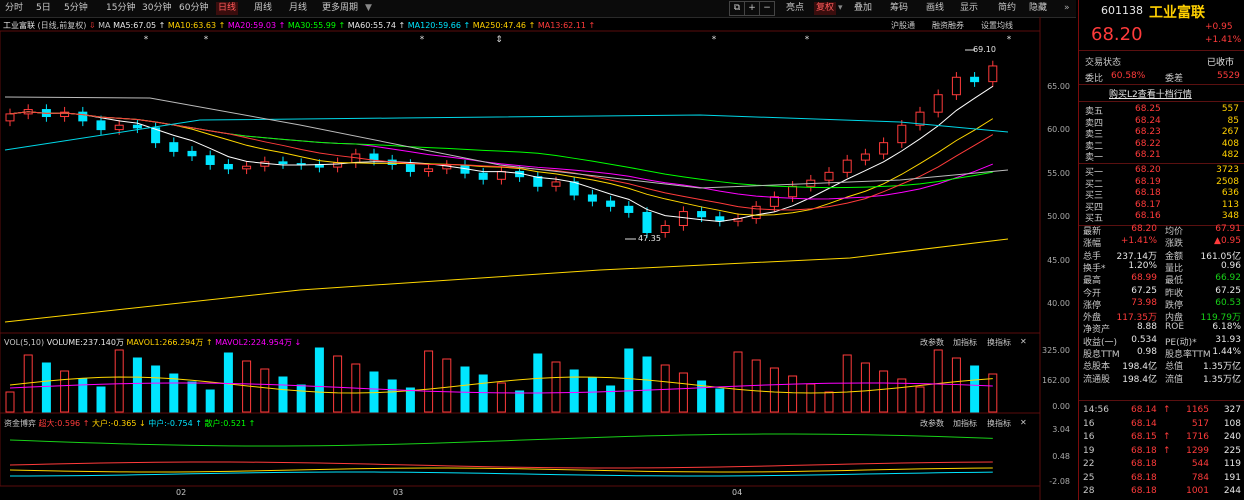 The width and height of the screenshot is (1244, 500). Describe the element at coordinates (1148, 120) in the screenshot. I see `sell-level-price: 68.24` at that location.